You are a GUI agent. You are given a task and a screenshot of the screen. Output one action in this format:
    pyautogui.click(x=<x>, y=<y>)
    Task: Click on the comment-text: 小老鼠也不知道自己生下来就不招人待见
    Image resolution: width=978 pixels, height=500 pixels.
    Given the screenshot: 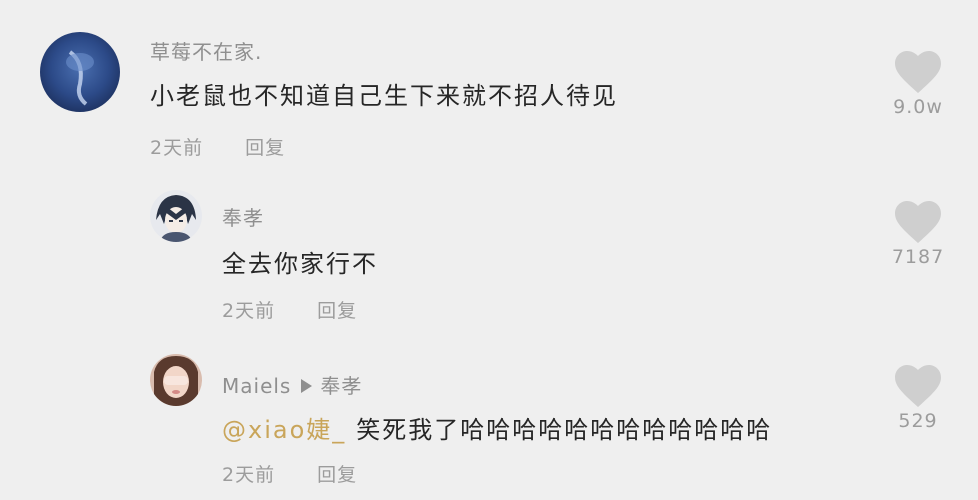 What is the action you would take?
    pyautogui.click(x=384, y=96)
    